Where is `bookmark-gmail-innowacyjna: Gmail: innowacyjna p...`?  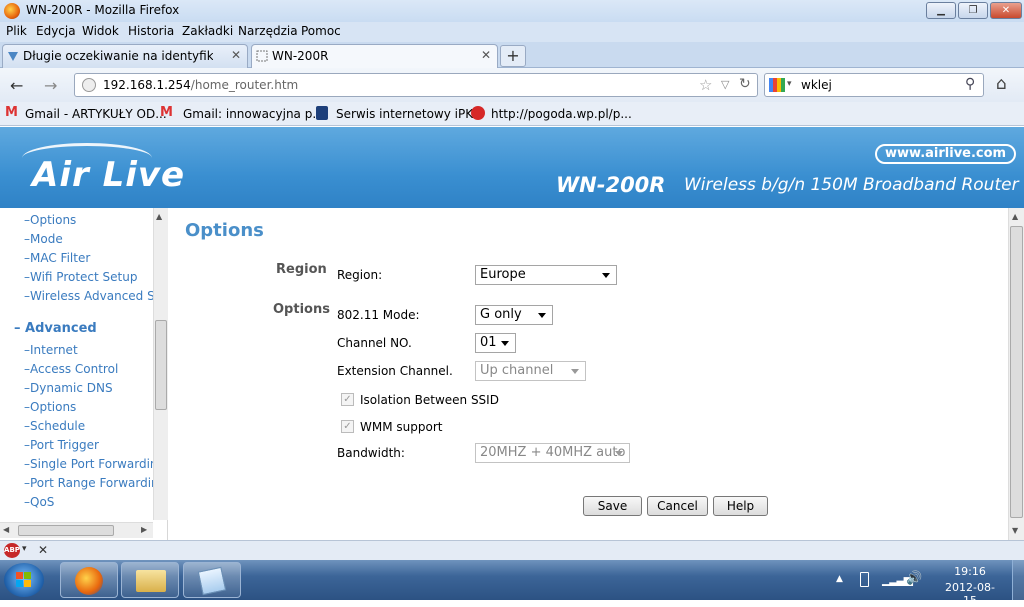
bookmark-gmail-innowacyjna: Gmail: innowacyjna p... is located at coordinates (253, 114).